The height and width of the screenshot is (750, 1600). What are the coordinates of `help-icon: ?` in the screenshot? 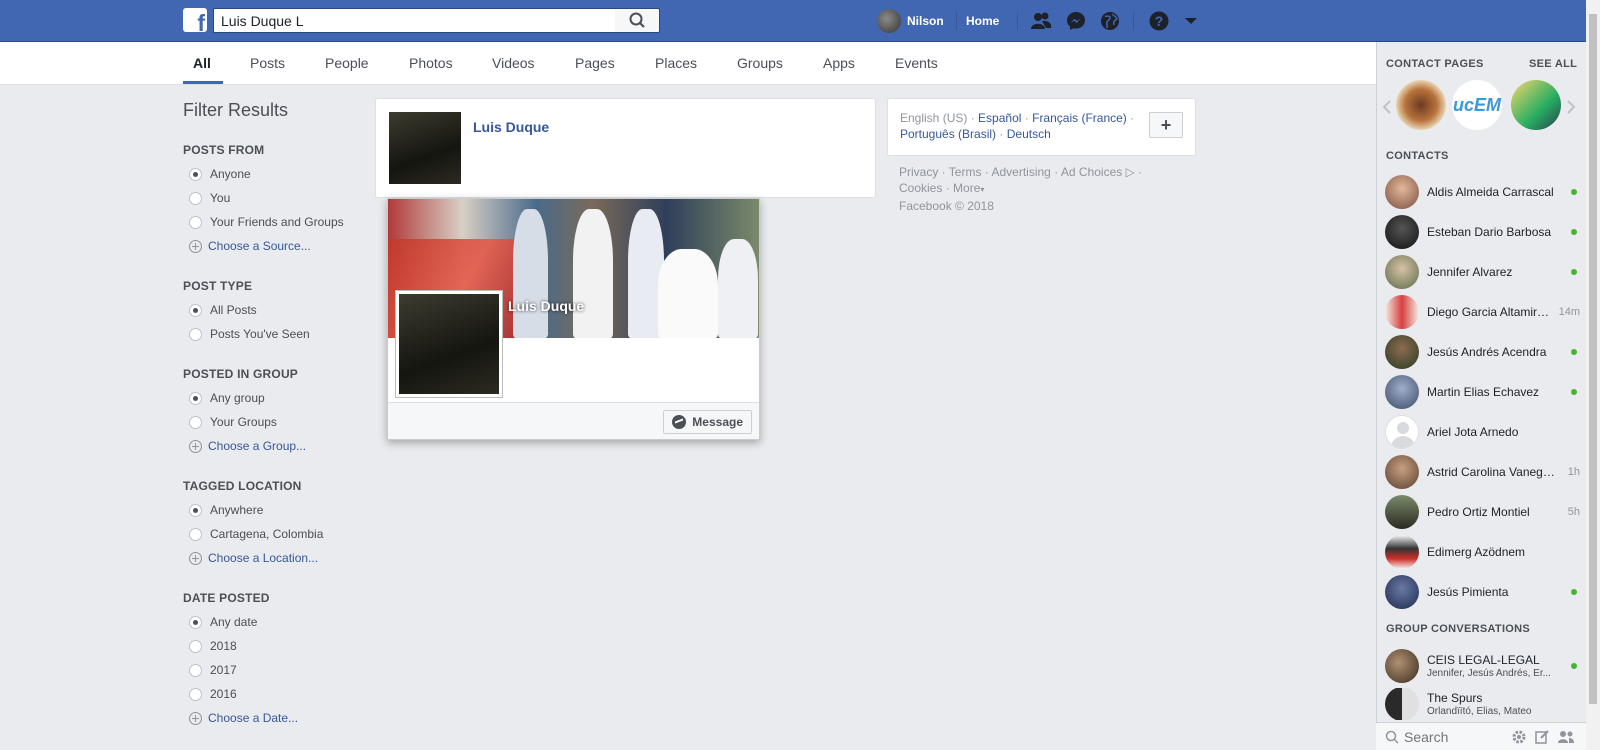 It's located at (1159, 21).